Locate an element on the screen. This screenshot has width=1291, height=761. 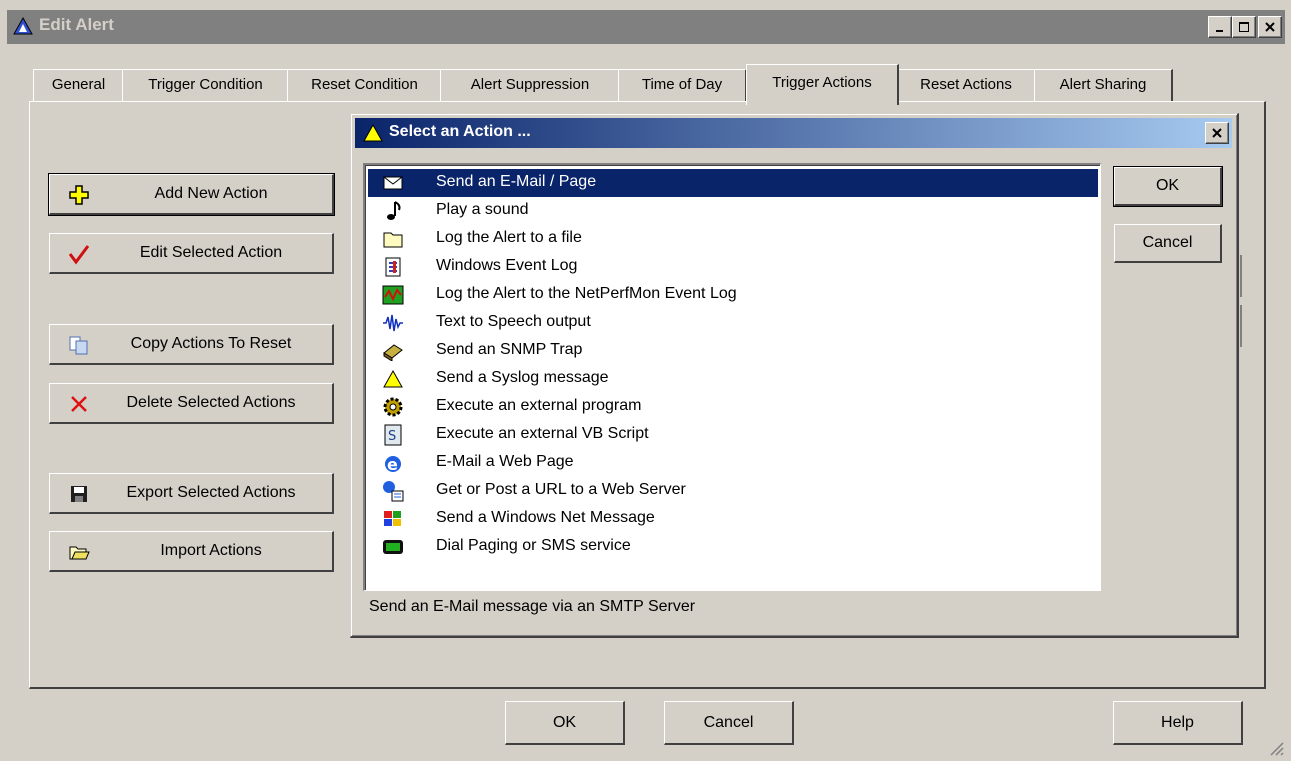
netperfmon-icon is located at coordinates (393, 295).